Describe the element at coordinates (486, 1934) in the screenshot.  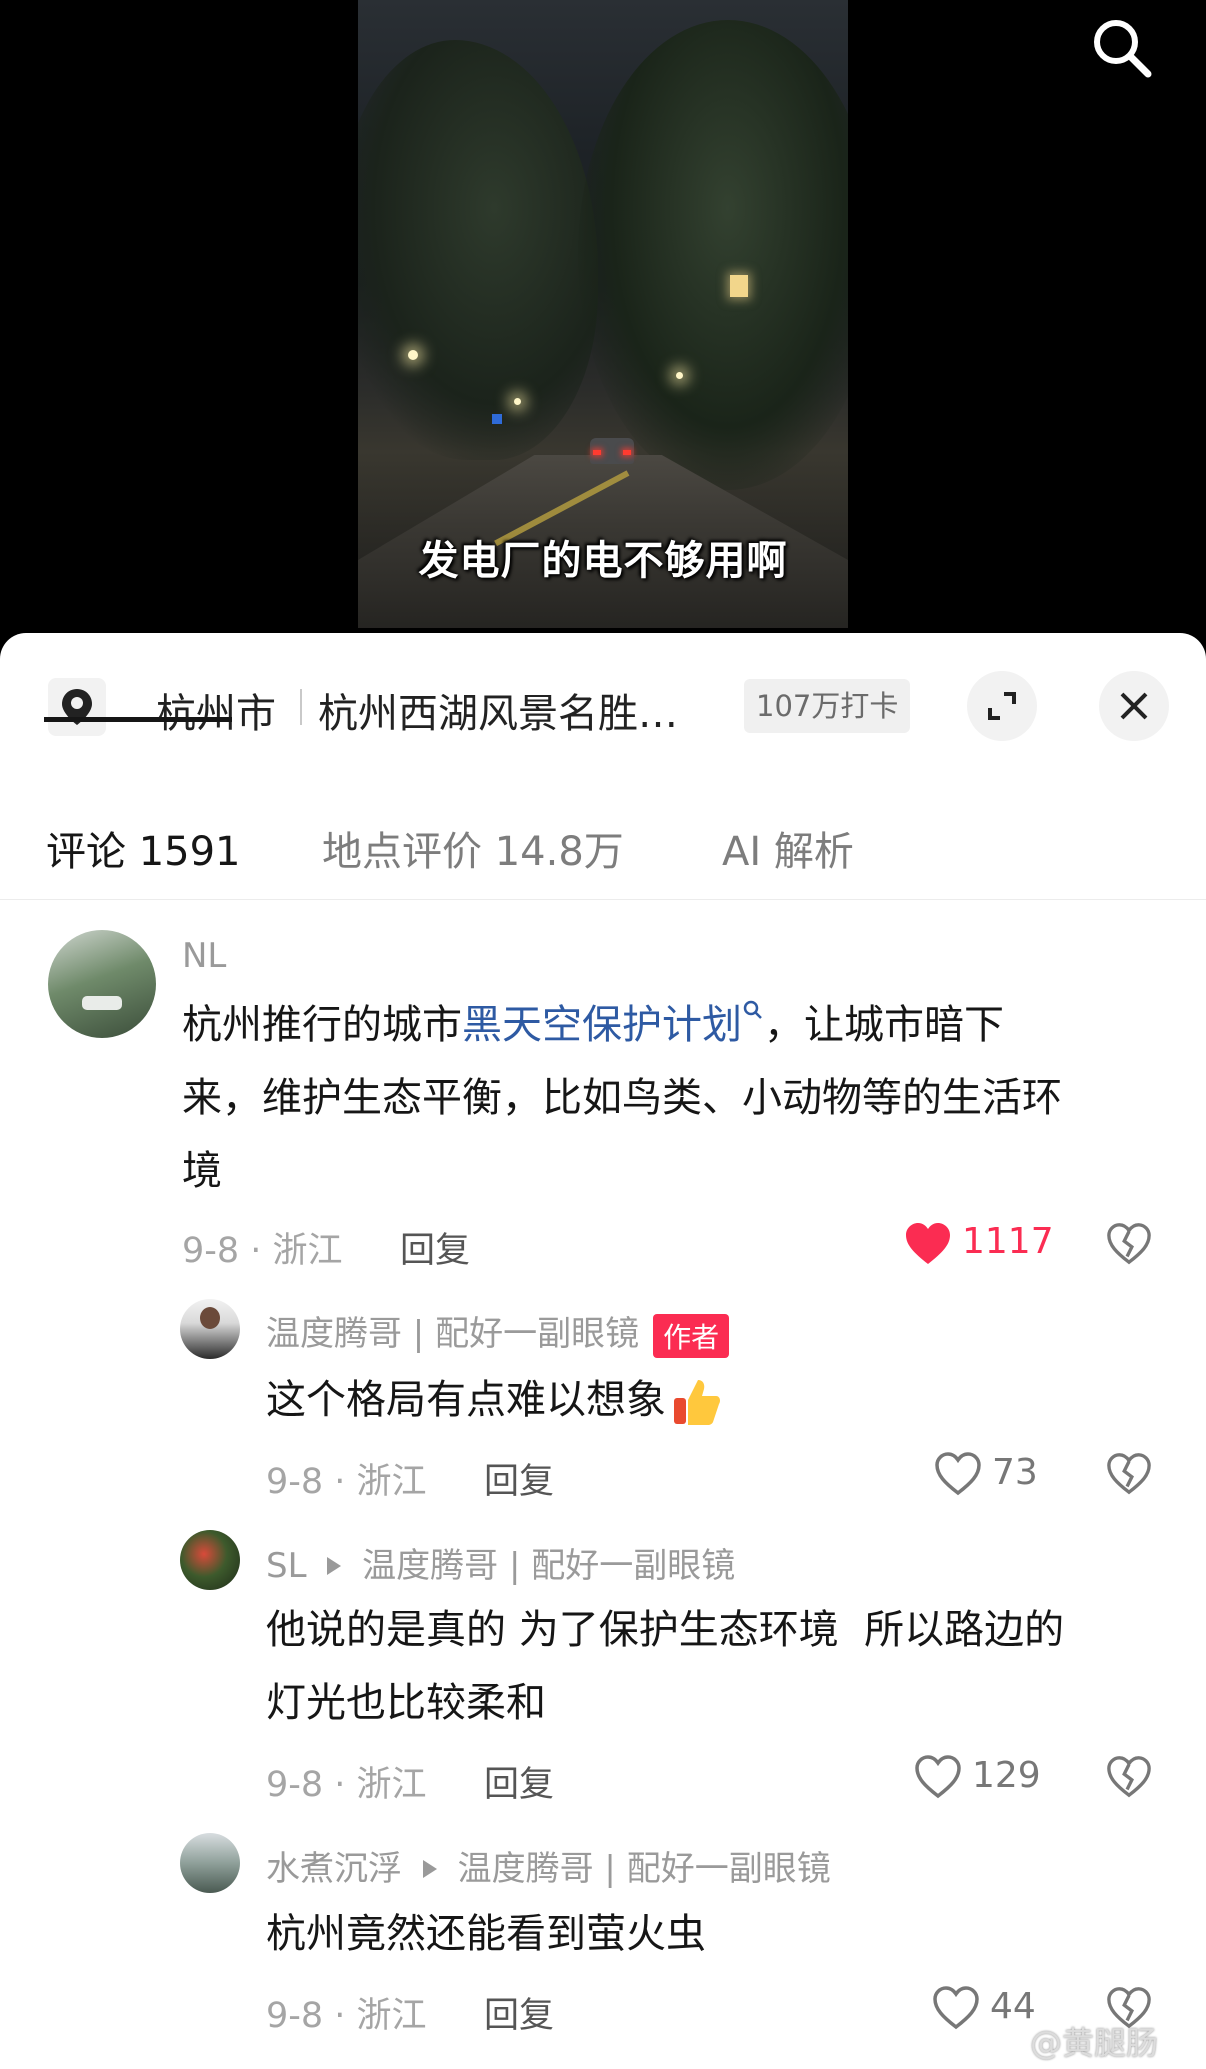
I see `comment-text: 杭州竟然还能看到萤火虫` at that location.